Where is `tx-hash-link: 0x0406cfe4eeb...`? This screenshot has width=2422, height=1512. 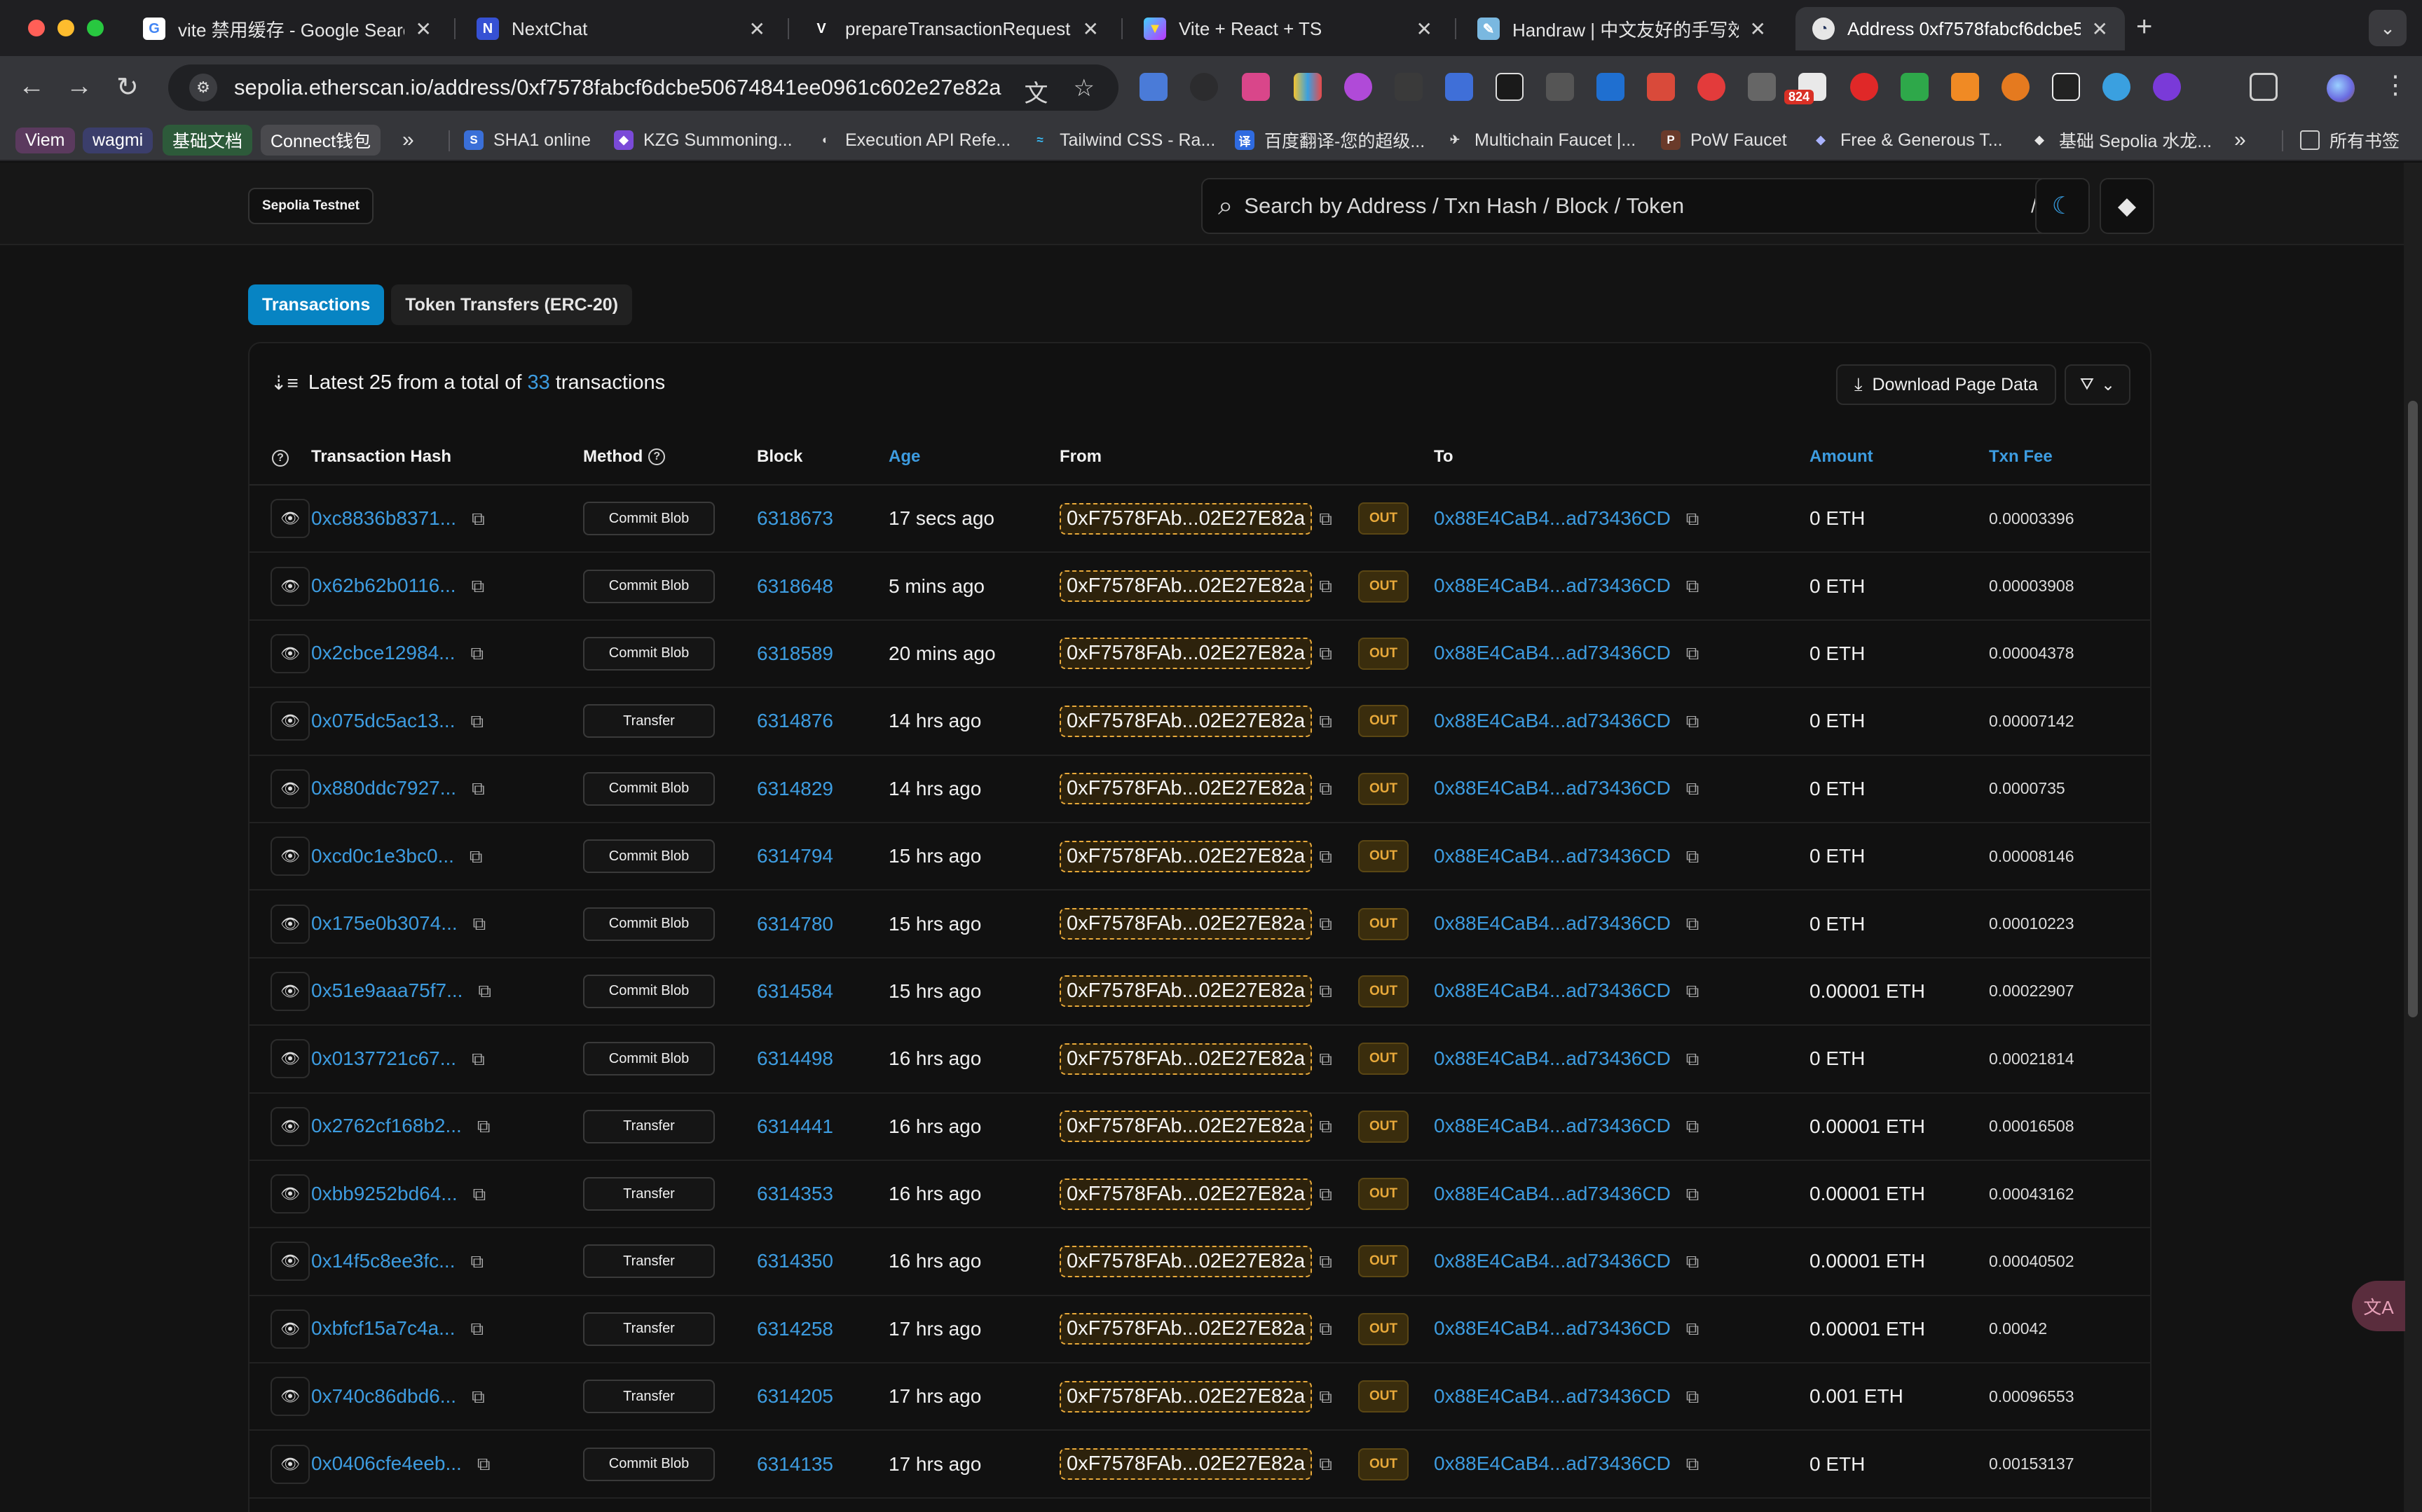 tx-hash-link: 0x0406cfe4eeb... is located at coordinates (386, 1463).